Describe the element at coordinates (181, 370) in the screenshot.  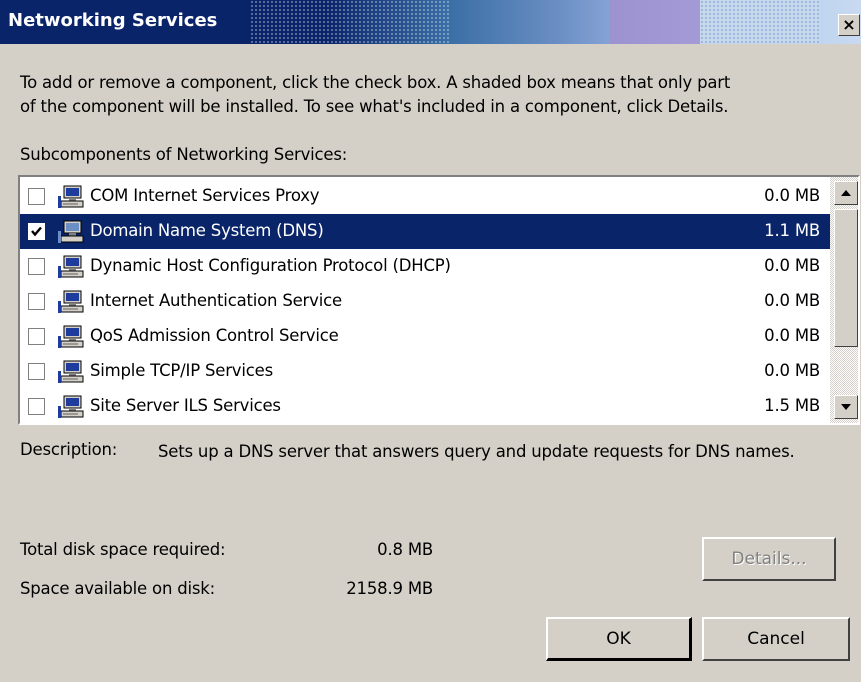
I see `component-label: Simple TCP/IP Services` at that location.